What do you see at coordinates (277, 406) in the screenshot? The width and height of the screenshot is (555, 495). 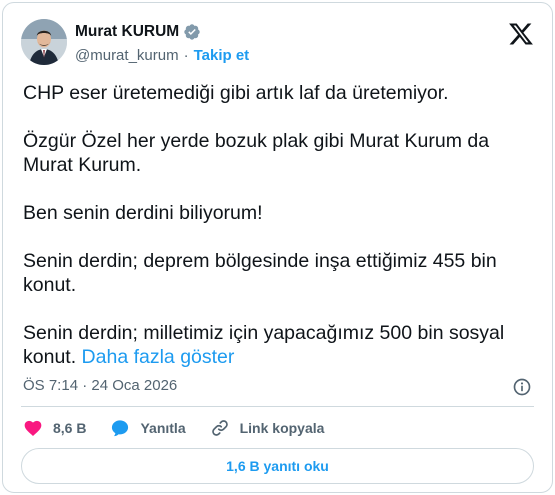 I see `divider` at bounding box center [277, 406].